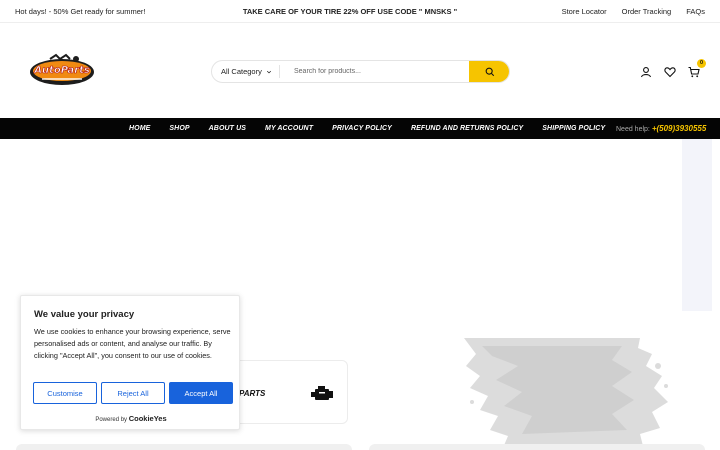 The height and width of the screenshot is (450, 720). What do you see at coordinates (184, 447) in the screenshot?
I see `bottom-card-left` at bounding box center [184, 447].